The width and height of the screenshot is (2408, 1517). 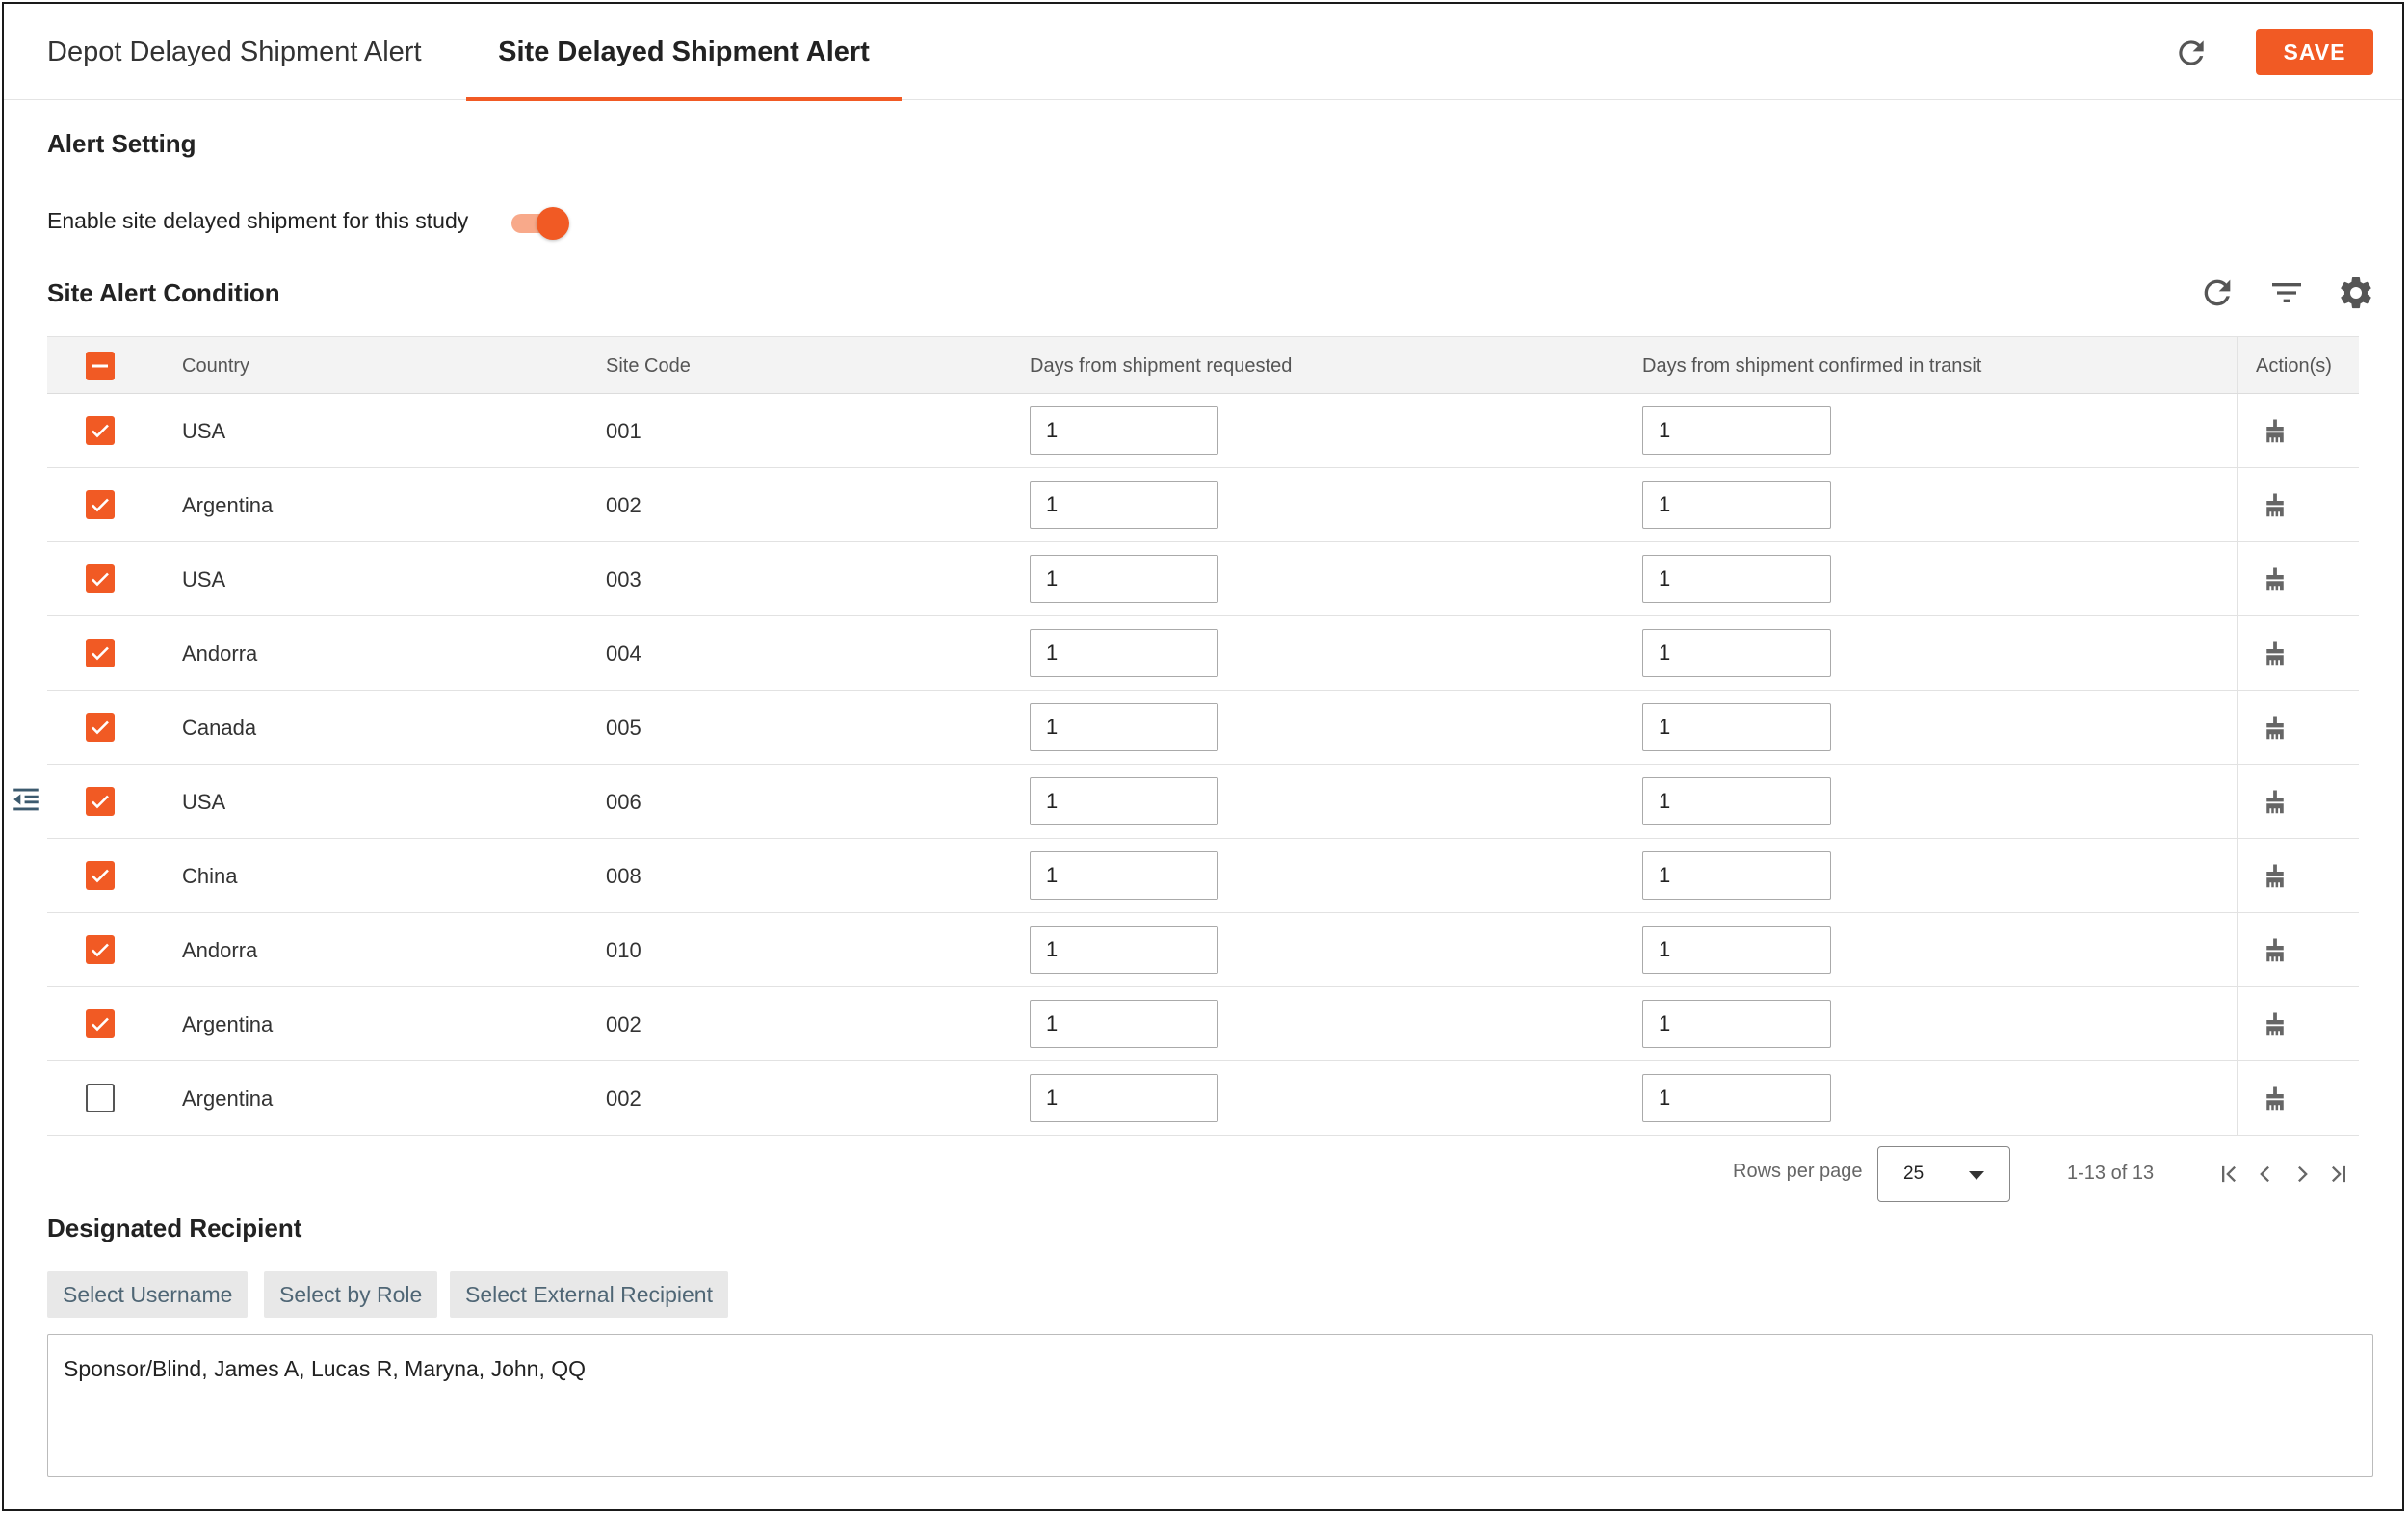 I want to click on country-cell: China, so click(x=210, y=876).